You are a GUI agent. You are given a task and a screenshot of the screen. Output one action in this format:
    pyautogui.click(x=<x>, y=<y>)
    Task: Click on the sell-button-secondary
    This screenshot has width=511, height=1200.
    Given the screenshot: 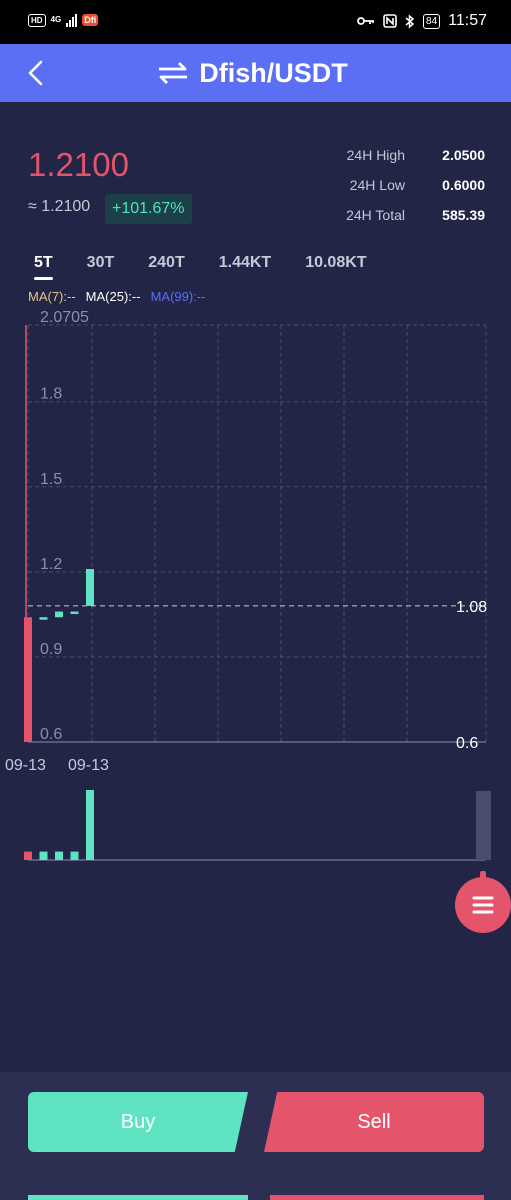 What is the action you would take?
    pyautogui.click(x=377, y=1197)
    